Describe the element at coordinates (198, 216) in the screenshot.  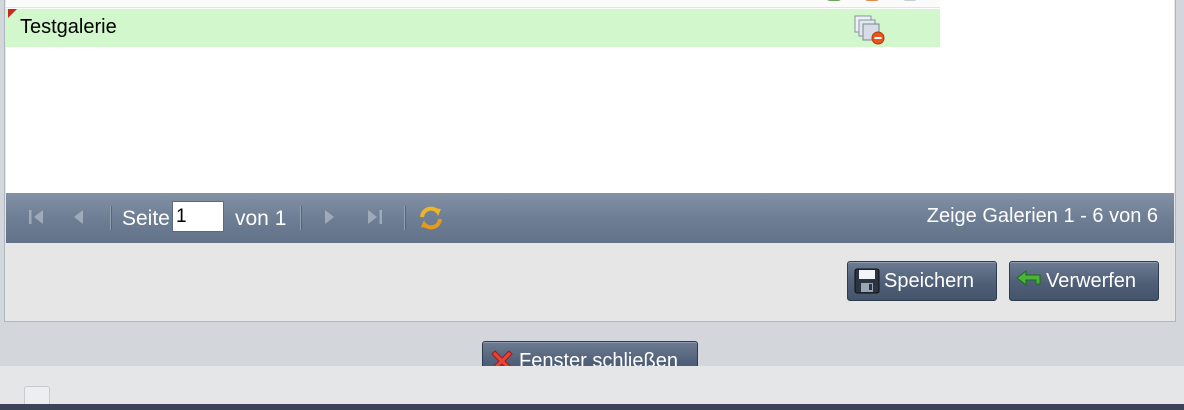
I see `page-number-input` at that location.